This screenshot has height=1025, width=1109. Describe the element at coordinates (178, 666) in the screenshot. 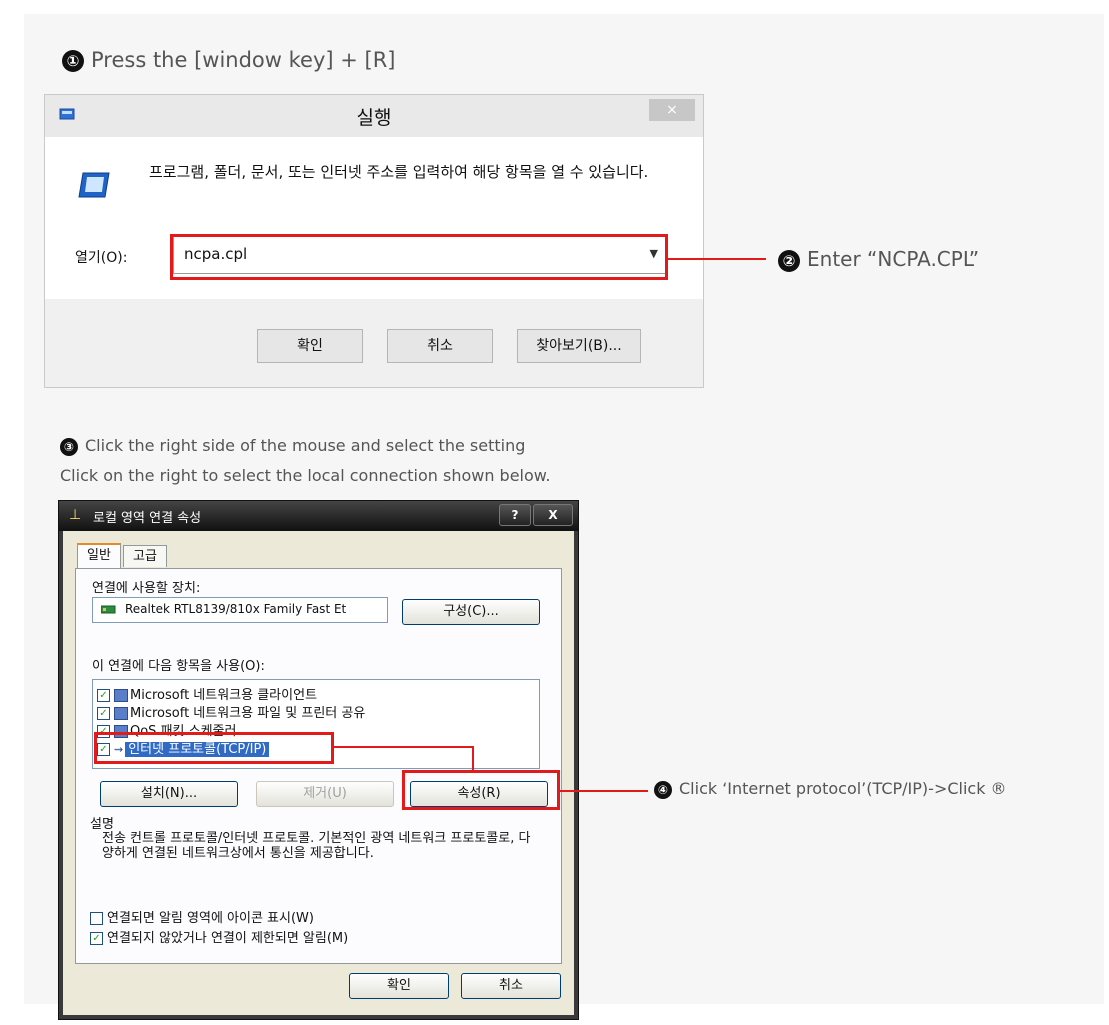

I see `items-label: 이 연결에 다음 항목을 사용(O):` at that location.